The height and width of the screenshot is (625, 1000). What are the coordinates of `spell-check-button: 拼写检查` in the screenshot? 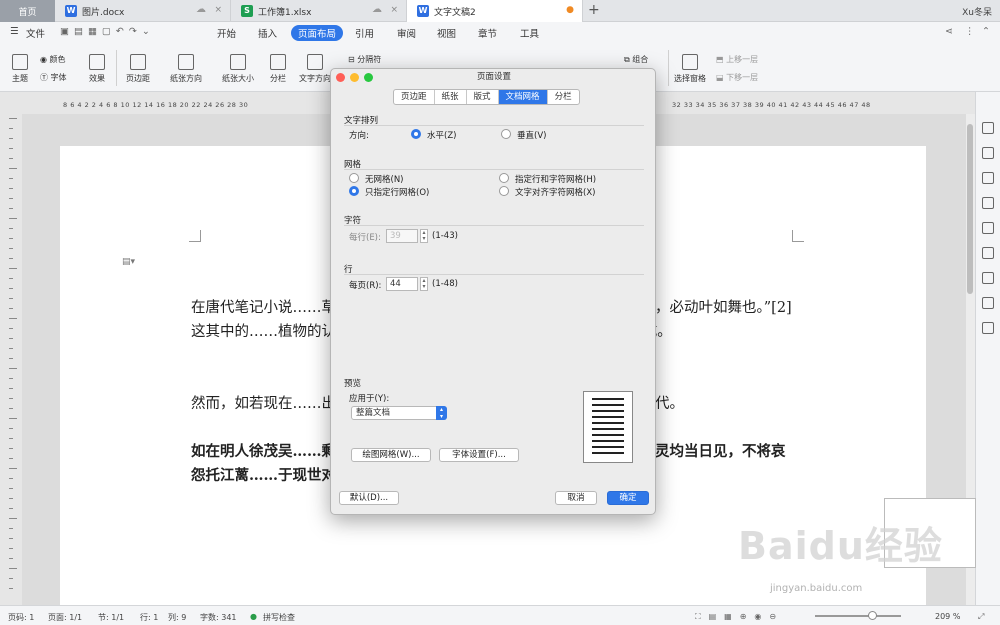 It's located at (279, 617).